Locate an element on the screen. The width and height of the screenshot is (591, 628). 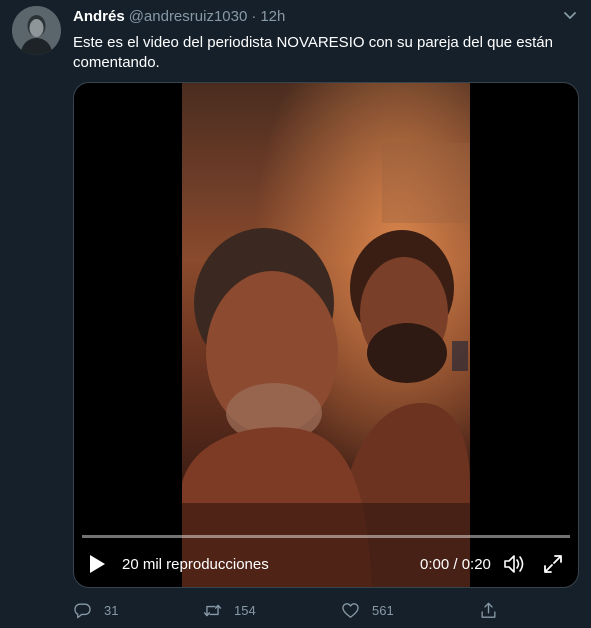
avatar is located at coordinates (36, 30).